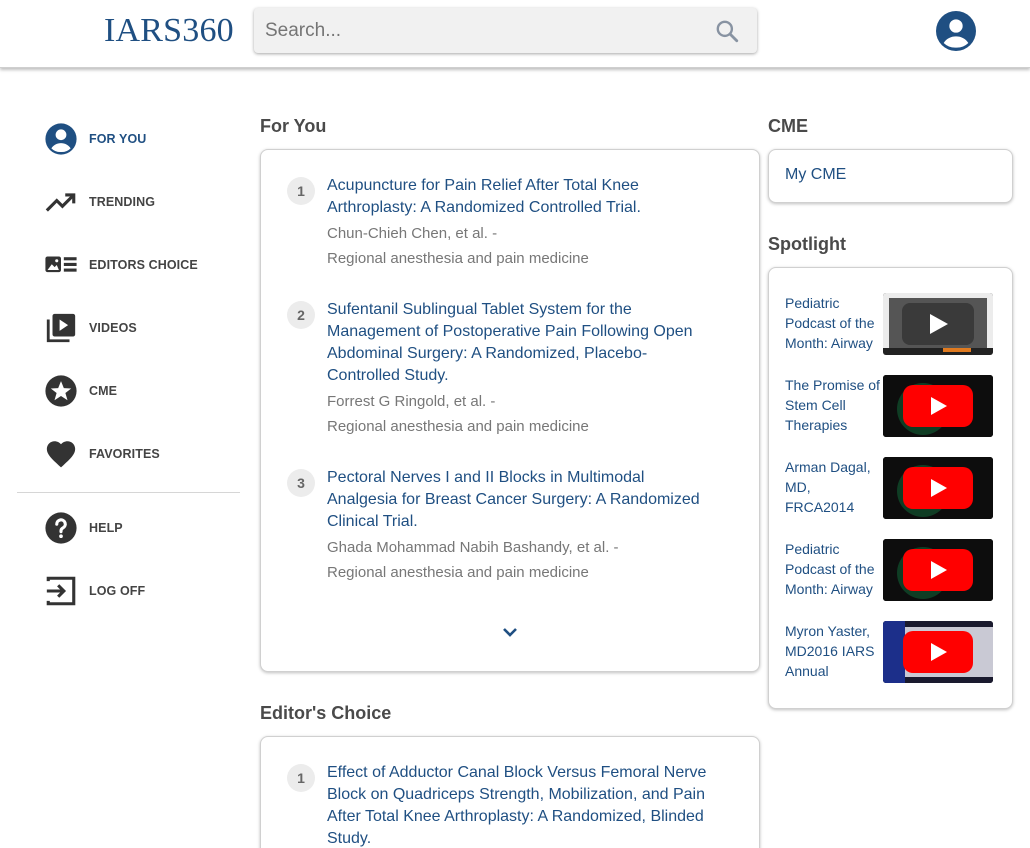  I want to click on sidebar-item-label: FOR YOU, so click(118, 139).